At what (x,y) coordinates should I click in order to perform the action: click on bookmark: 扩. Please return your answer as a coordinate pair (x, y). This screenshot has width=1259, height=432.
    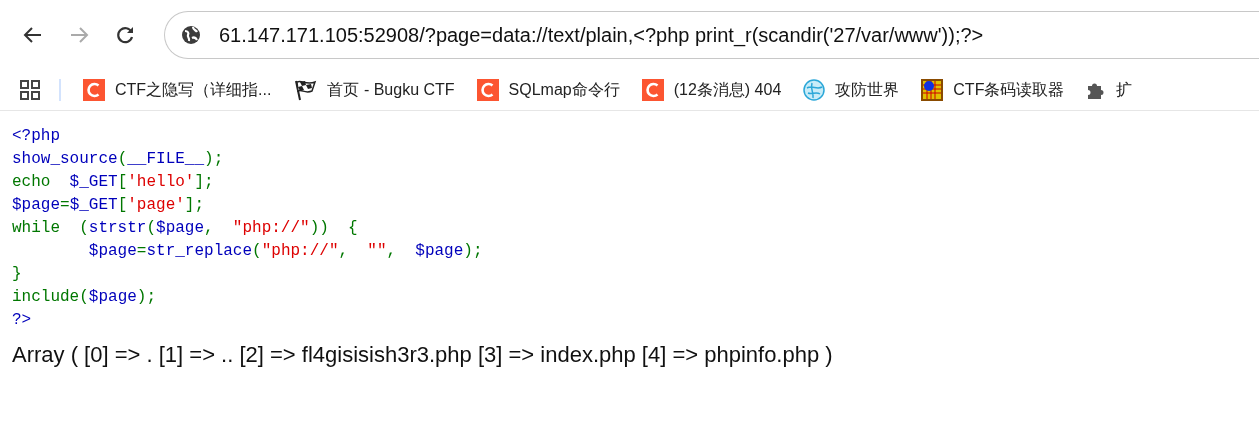
    Looking at the image, I should click on (1109, 90).